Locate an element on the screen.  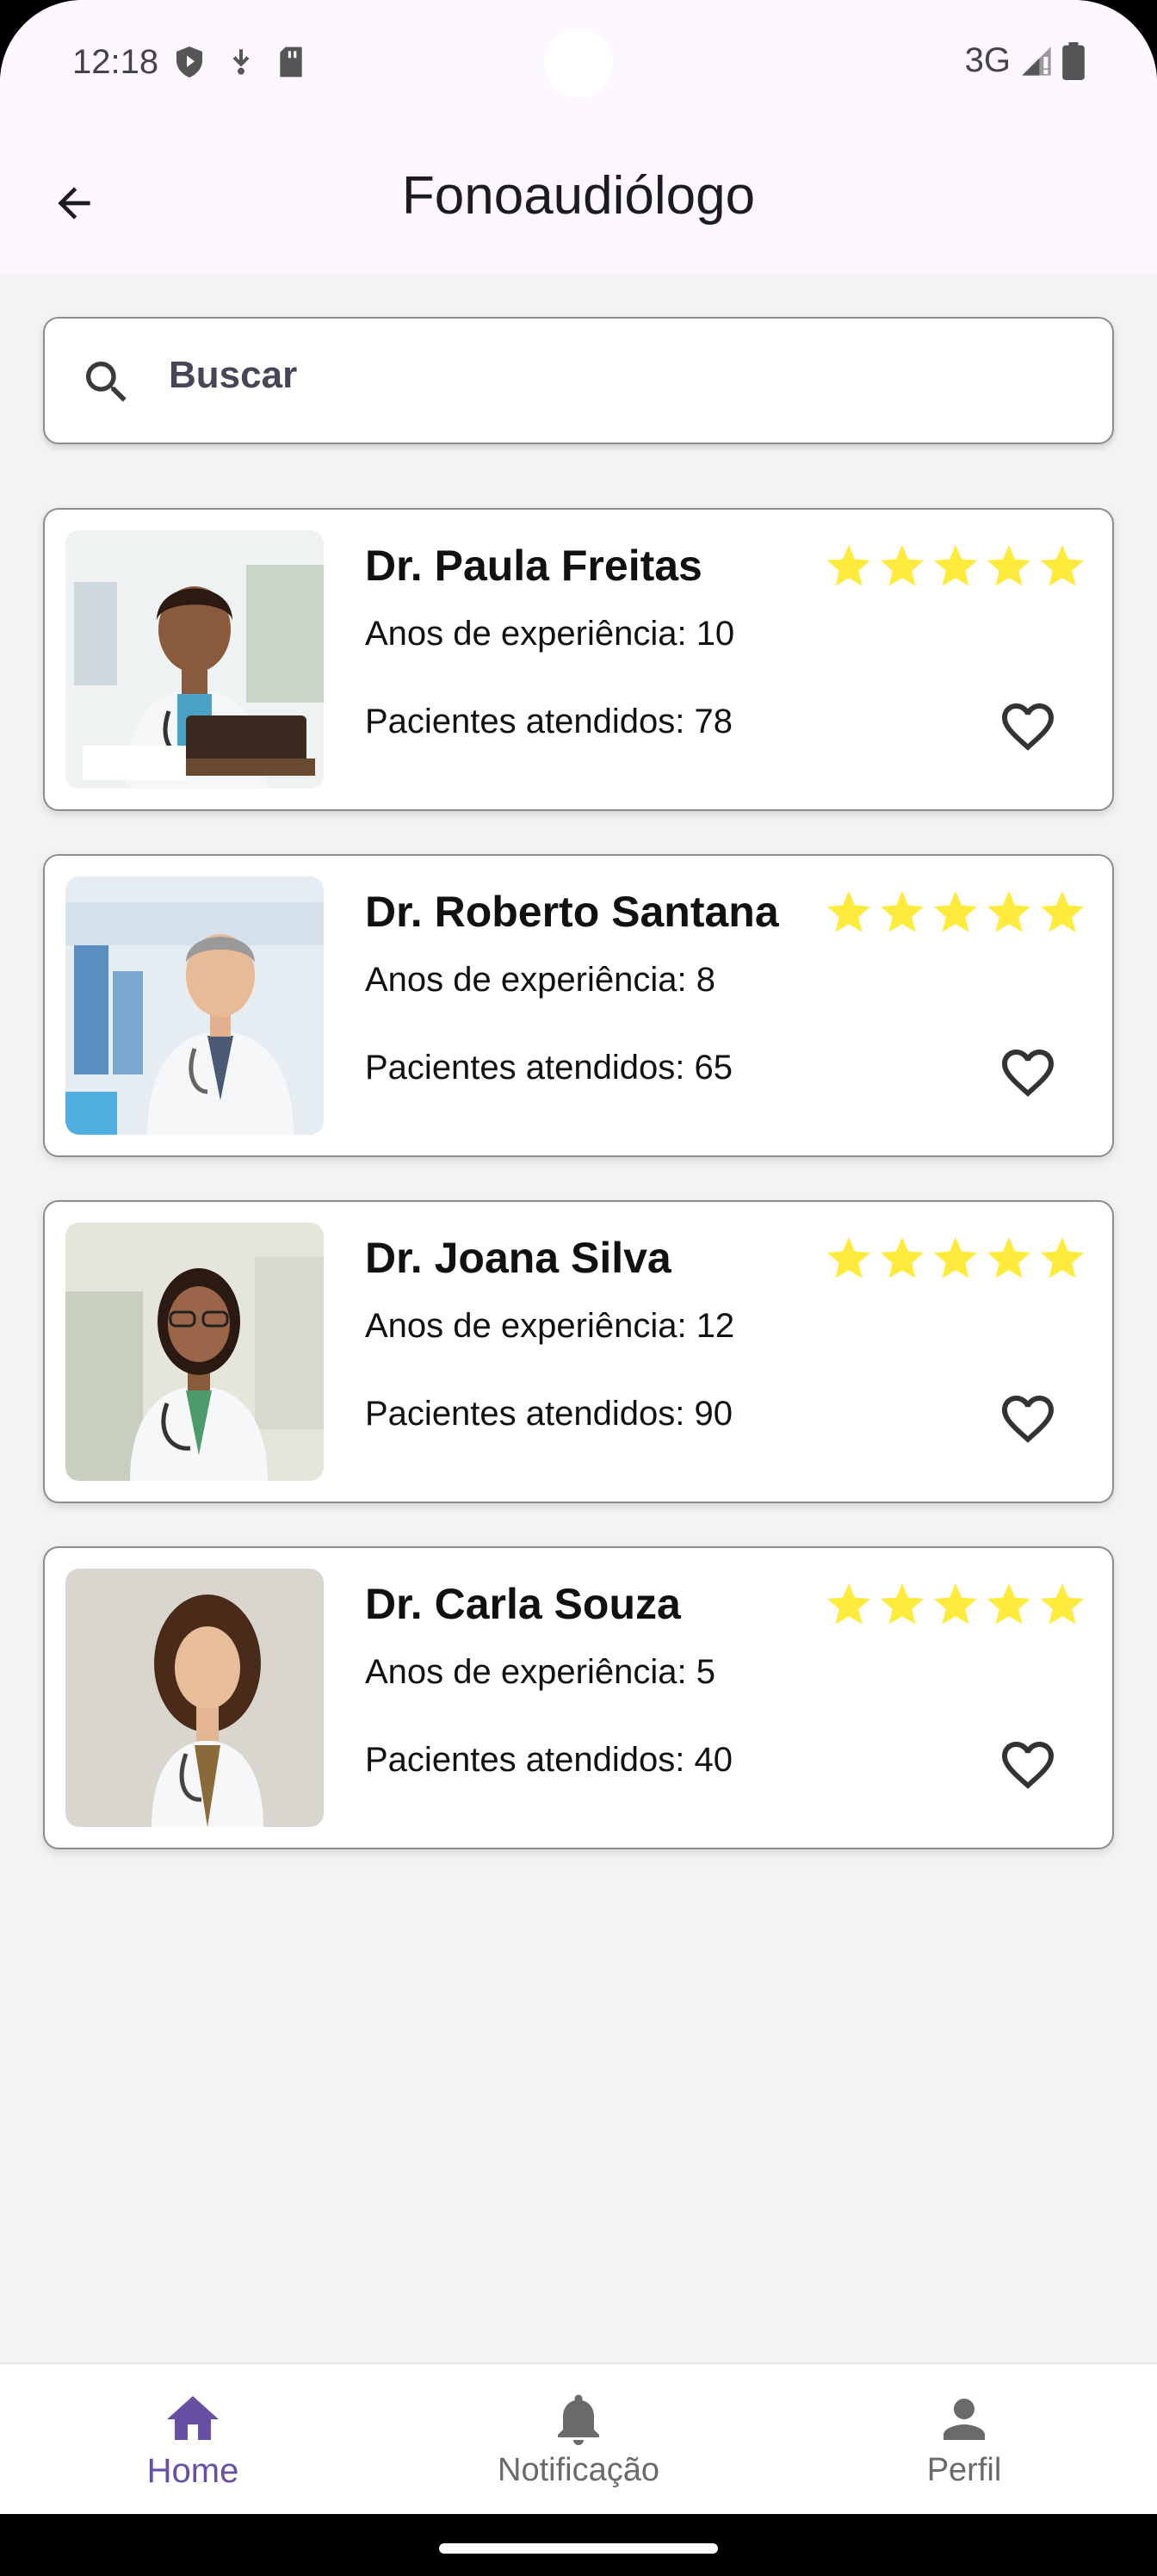
app-bar: Fonoaudiólogo is located at coordinates (579, 202).